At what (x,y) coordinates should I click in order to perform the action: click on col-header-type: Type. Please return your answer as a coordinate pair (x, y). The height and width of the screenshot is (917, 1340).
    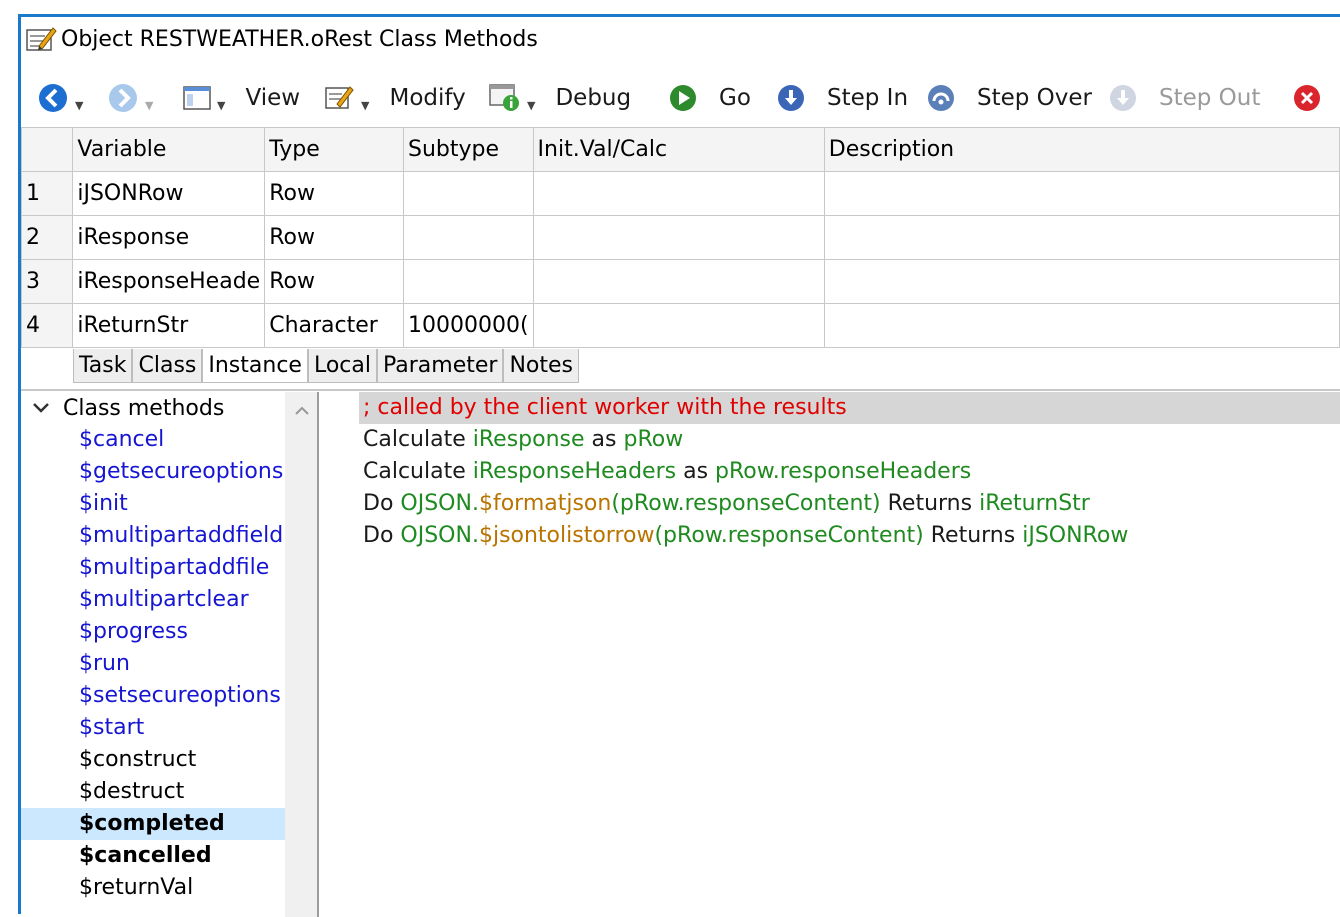
    Looking at the image, I should click on (334, 149).